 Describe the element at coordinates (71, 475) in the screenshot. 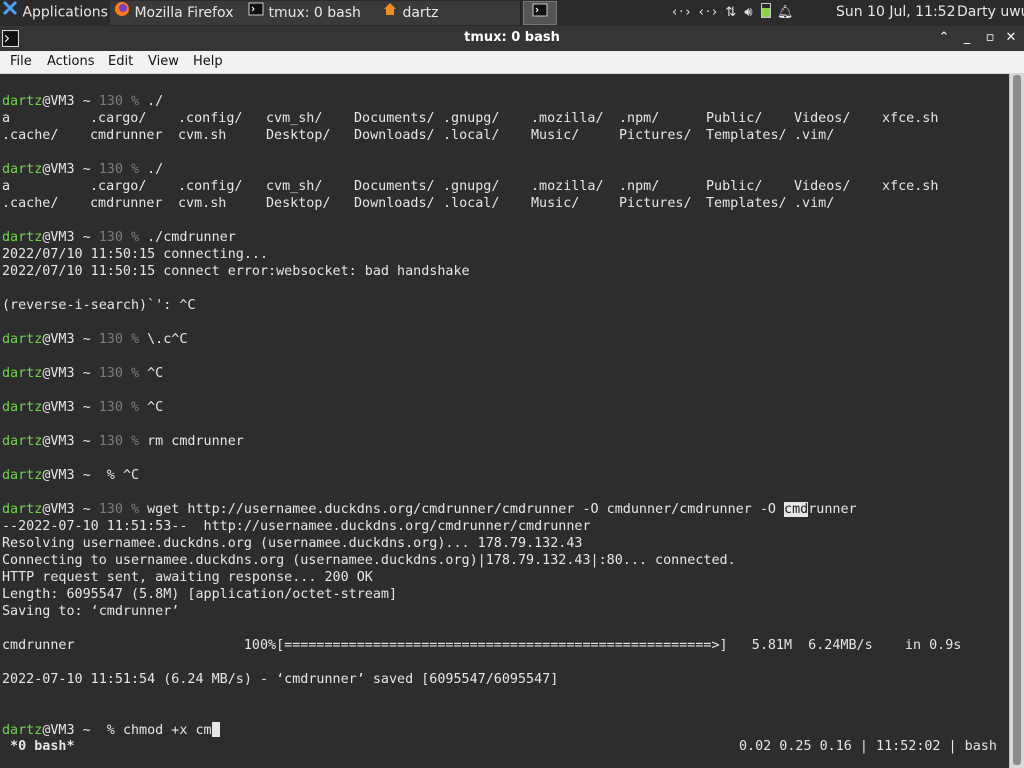

I see `terminal-line: dartz@VM3 ~ % ^C` at that location.